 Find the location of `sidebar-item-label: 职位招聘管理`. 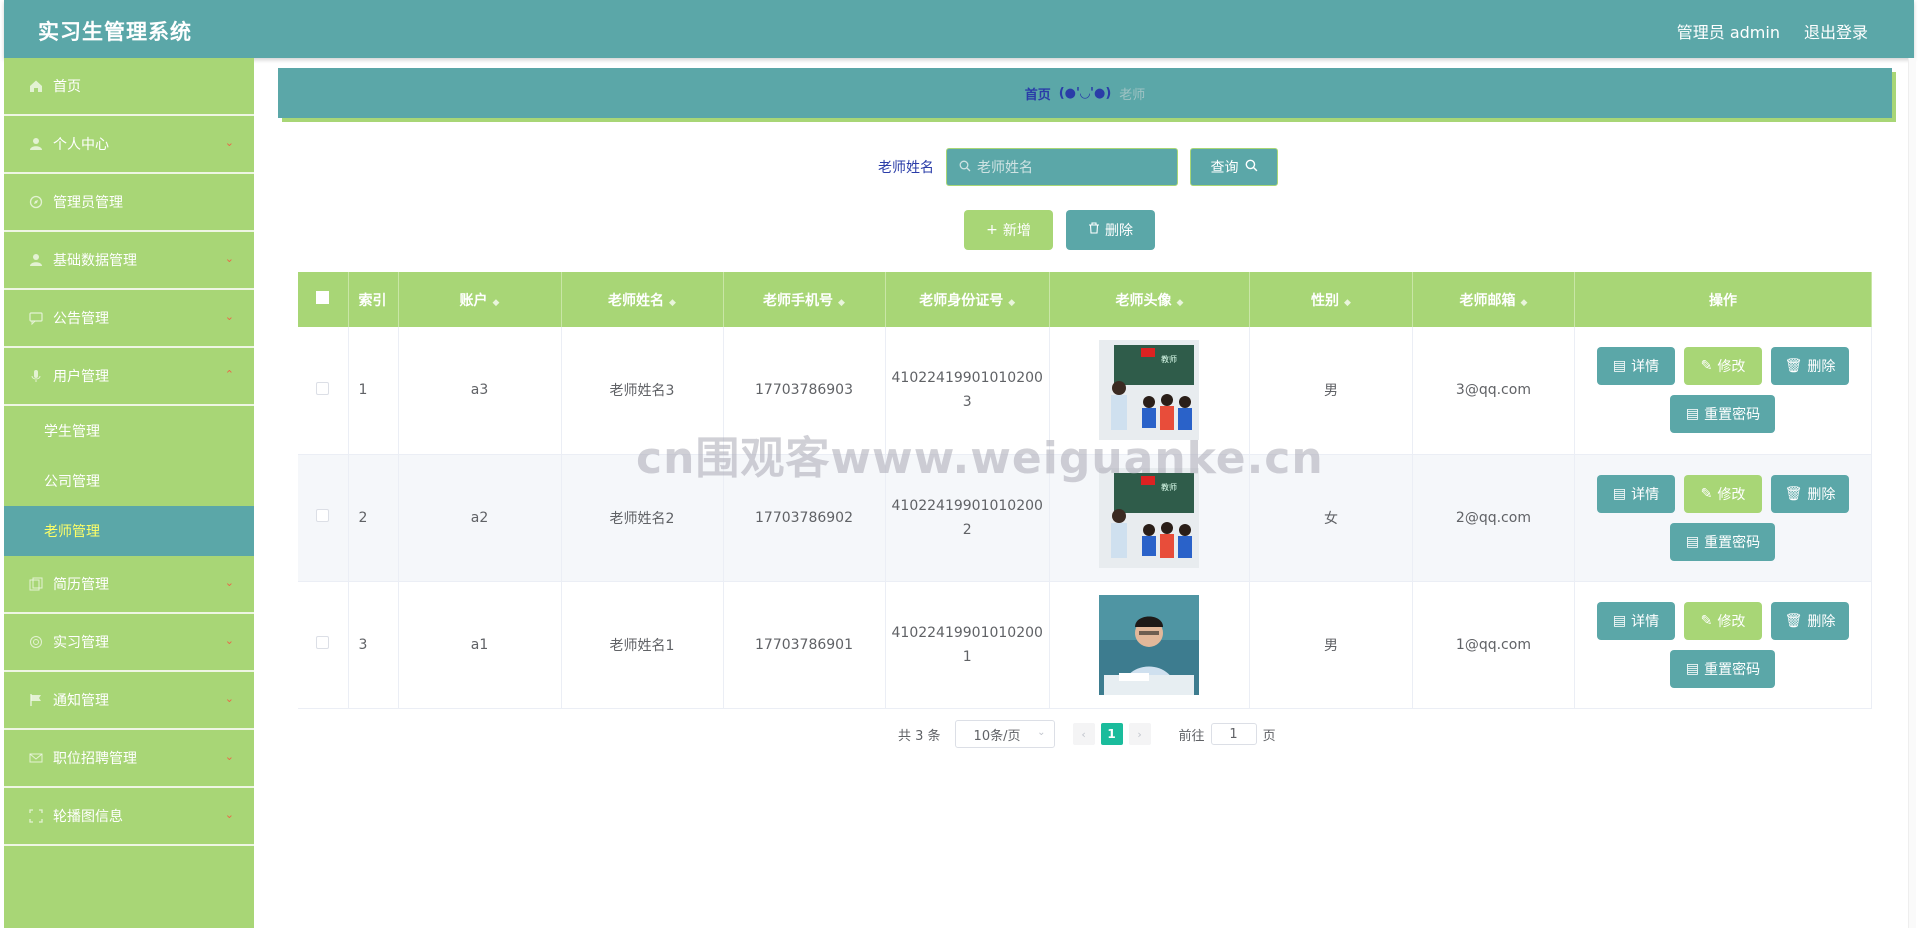

sidebar-item-label: 职位招聘管理 is located at coordinates (95, 759).